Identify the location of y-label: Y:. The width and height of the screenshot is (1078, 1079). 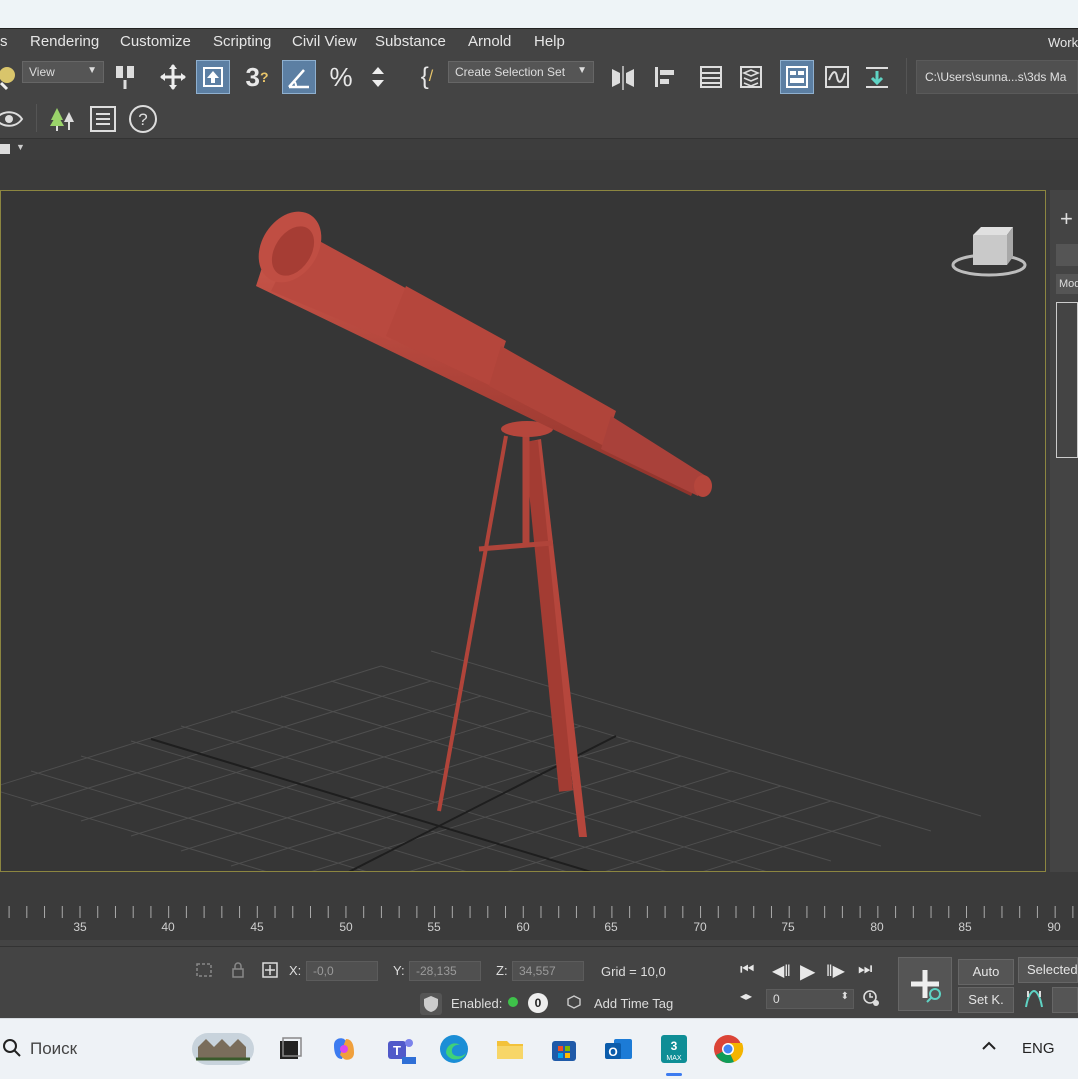
(399, 970).